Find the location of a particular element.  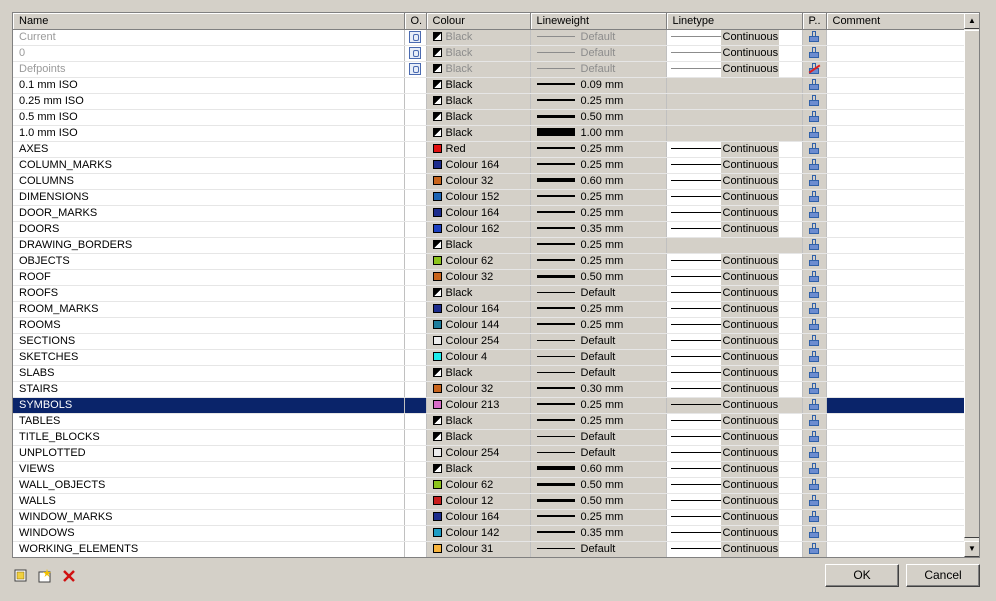

layer-row: STAIRS Colour 32 0.30 mm Continuous is located at coordinates (489, 389).